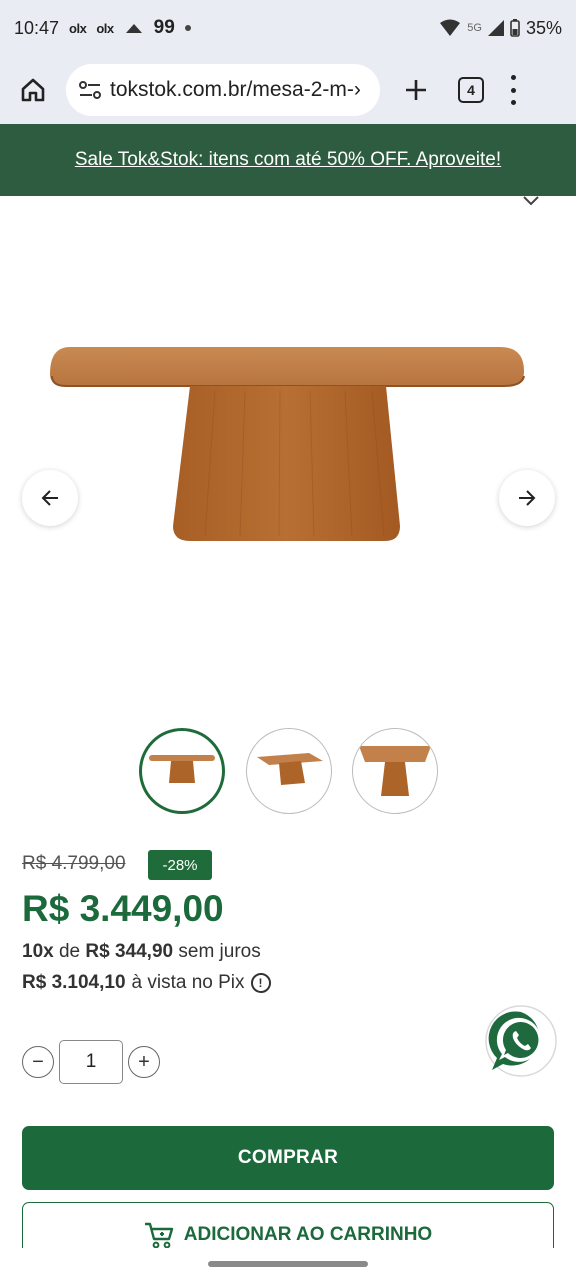 The width and height of the screenshot is (576, 1280). I want to click on tab-switcher-button: 4, so click(471, 90).